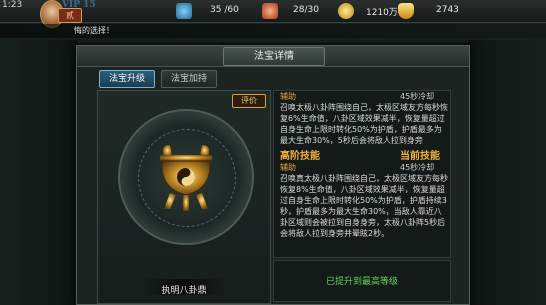  What do you see at coordinates (189, 79) in the screenshot?
I see `tab-treasure-bless: 法宝加持` at bounding box center [189, 79].